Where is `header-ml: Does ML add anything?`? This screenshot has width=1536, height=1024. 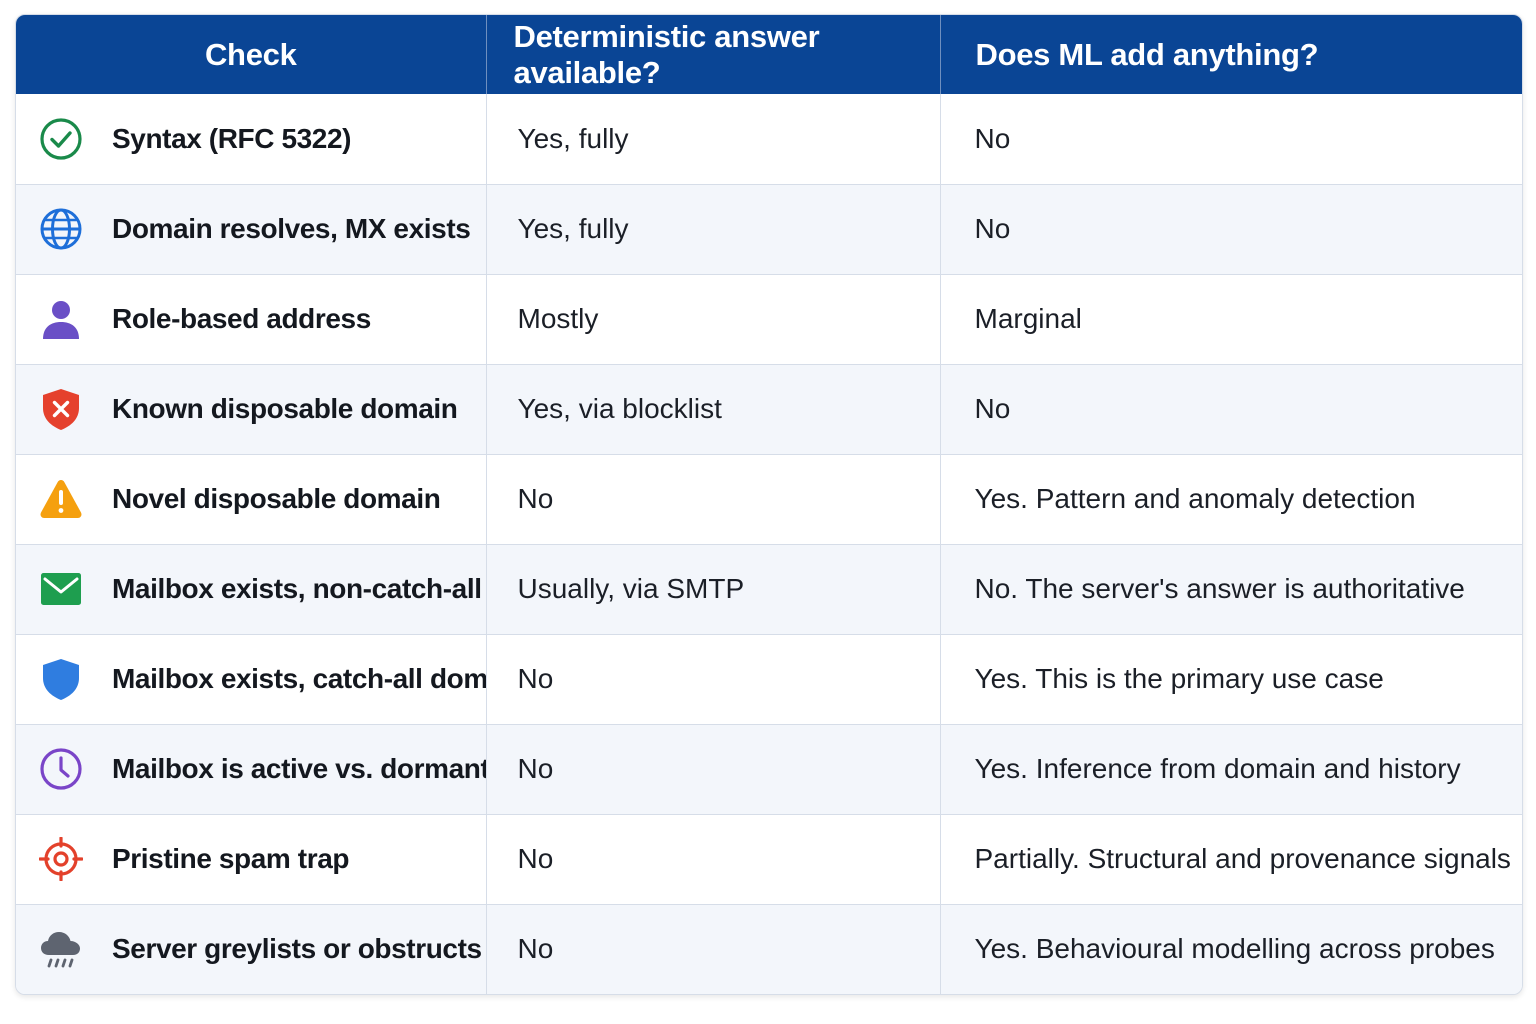
header-ml: Does ML add anything? is located at coordinates (1230, 54).